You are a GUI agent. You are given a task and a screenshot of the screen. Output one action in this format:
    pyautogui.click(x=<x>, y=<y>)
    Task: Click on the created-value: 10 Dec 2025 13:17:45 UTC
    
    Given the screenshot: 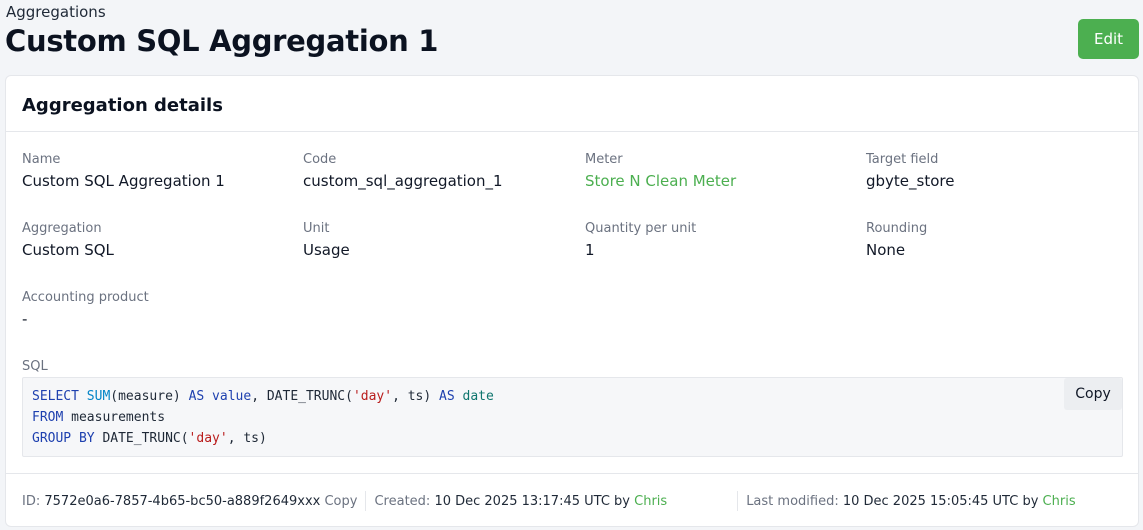 What is the action you would take?
    pyautogui.click(x=522, y=501)
    